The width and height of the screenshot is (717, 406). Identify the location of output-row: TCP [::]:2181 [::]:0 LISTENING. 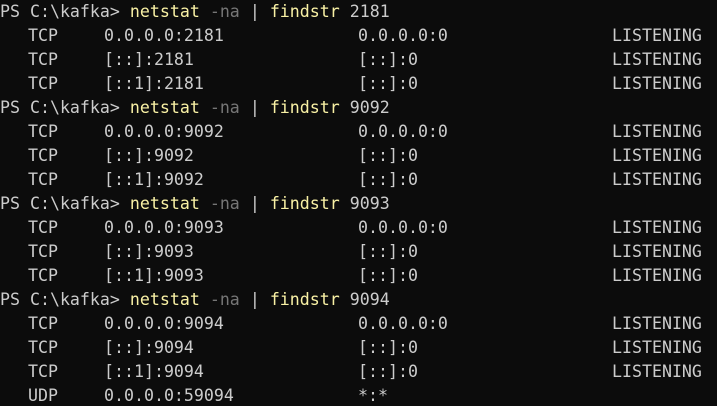
(358, 60).